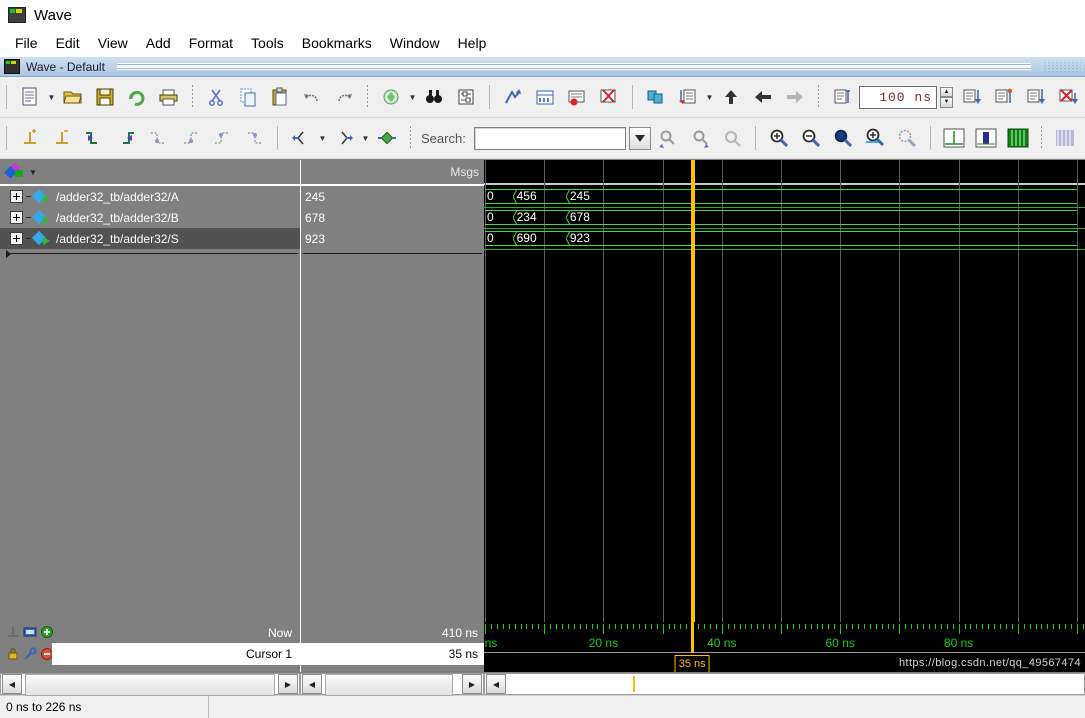 Image resolution: width=1085 pixels, height=718 pixels. What do you see at coordinates (946, 91) in the screenshot?
I see `stepper-up: ▲` at bounding box center [946, 91].